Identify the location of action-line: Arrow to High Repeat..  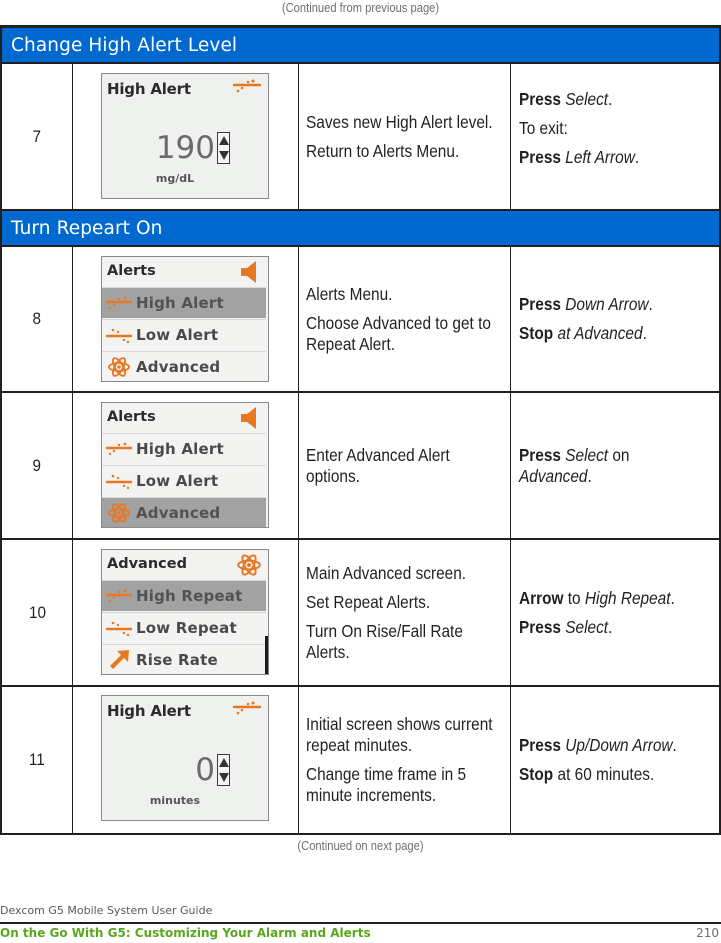
(597, 597).